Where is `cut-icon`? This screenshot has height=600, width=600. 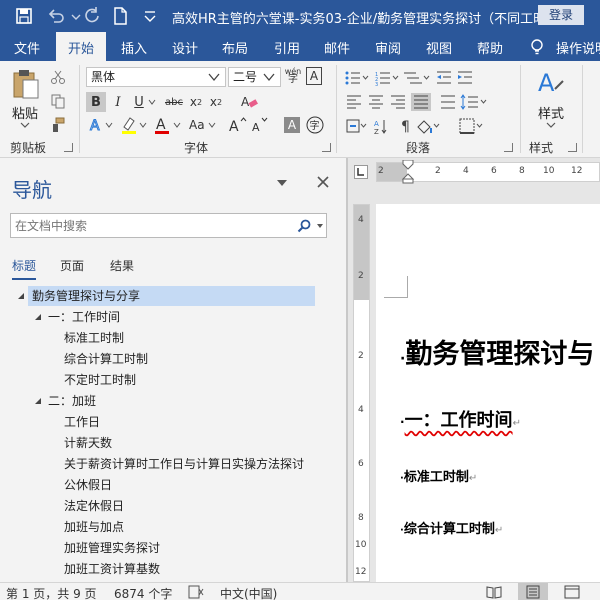 cut-icon is located at coordinates (58, 77).